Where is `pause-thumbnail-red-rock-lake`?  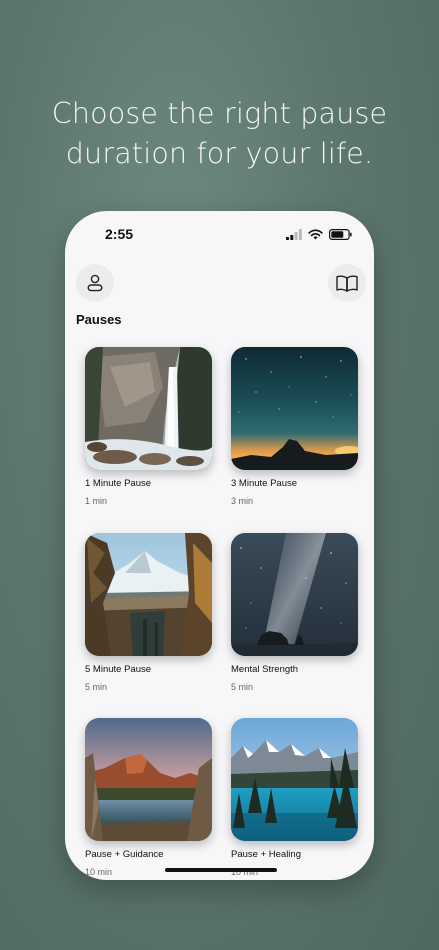
pause-thumbnail-red-rock-lake is located at coordinates (148, 779).